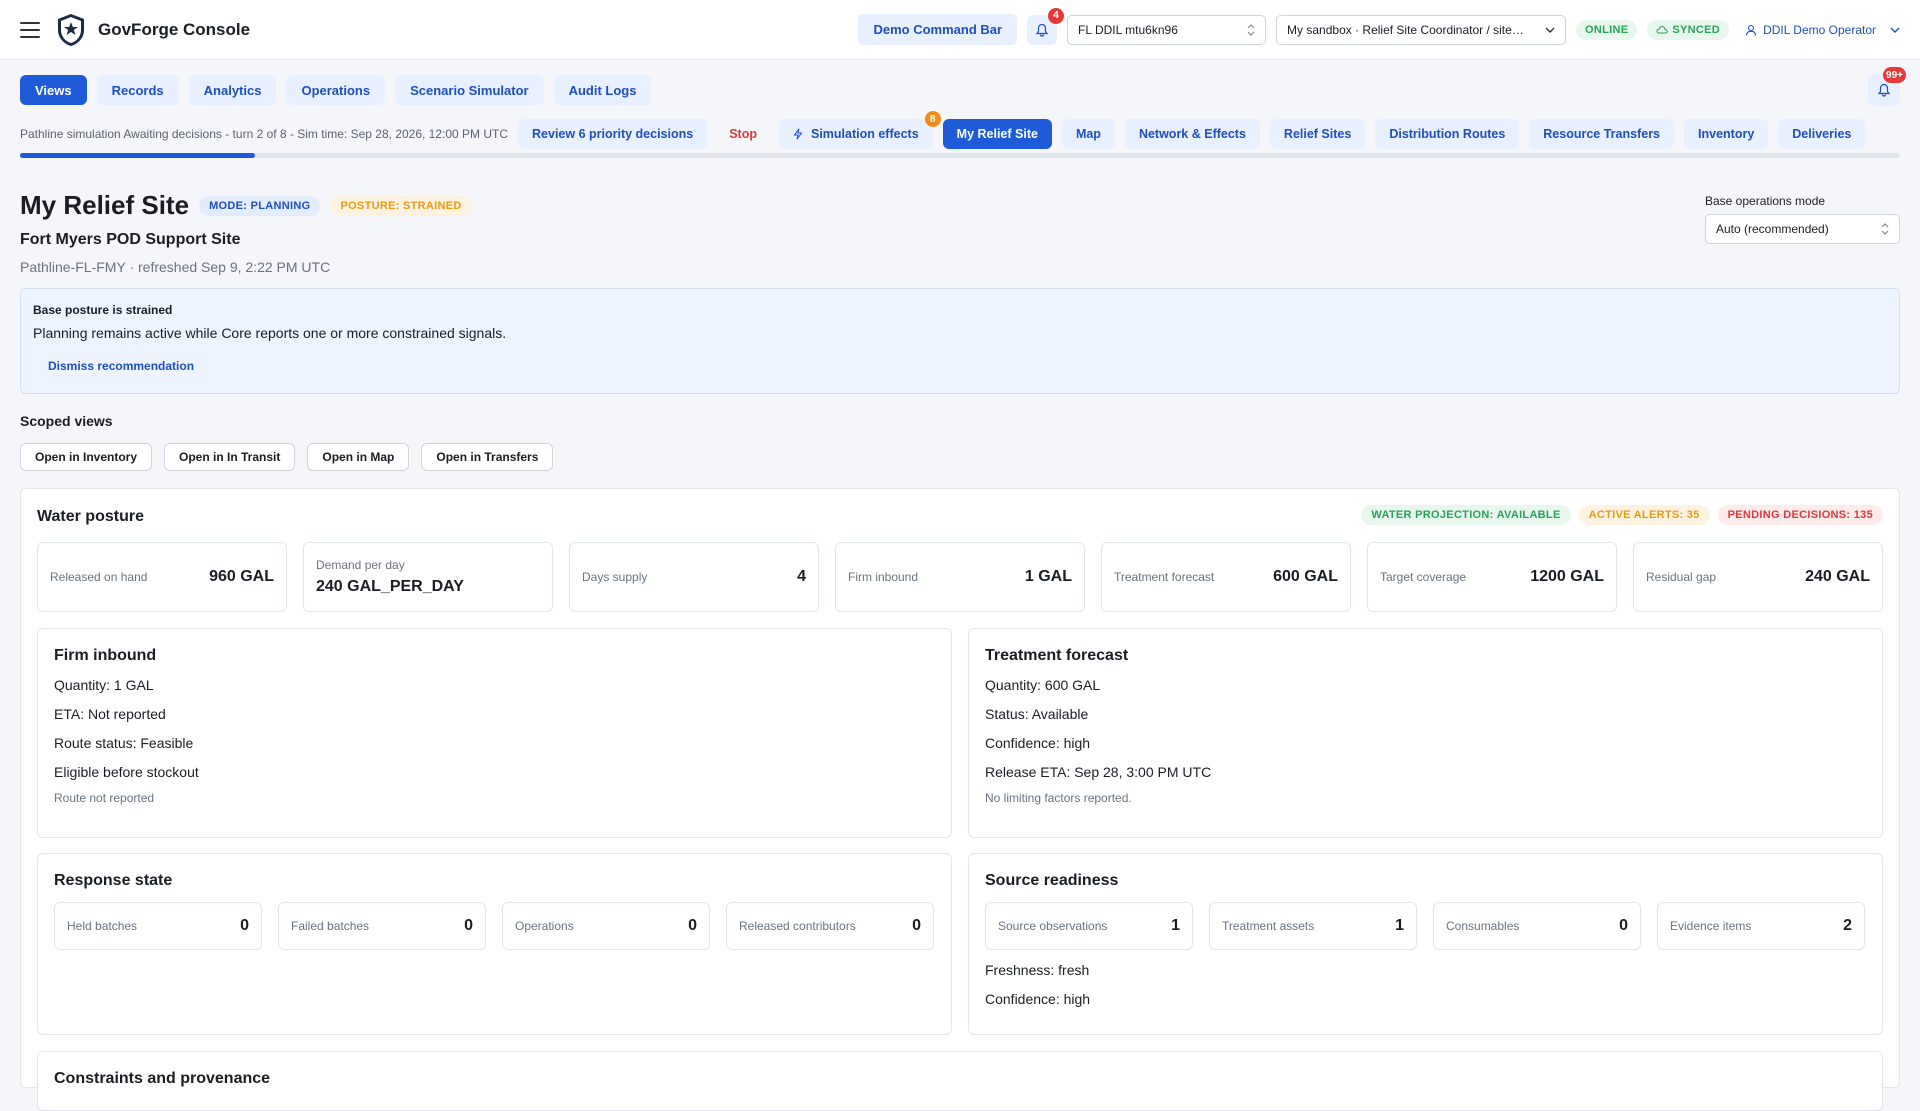 The height and width of the screenshot is (1111, 1920). Describe the element at coordinates (615, 577) in the screenshot. I see `stat-label: Days supply` at that location.